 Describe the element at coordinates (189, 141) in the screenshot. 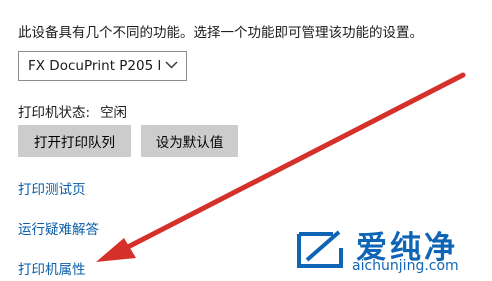

I see `set-default-button: 设为默认值` at that location.